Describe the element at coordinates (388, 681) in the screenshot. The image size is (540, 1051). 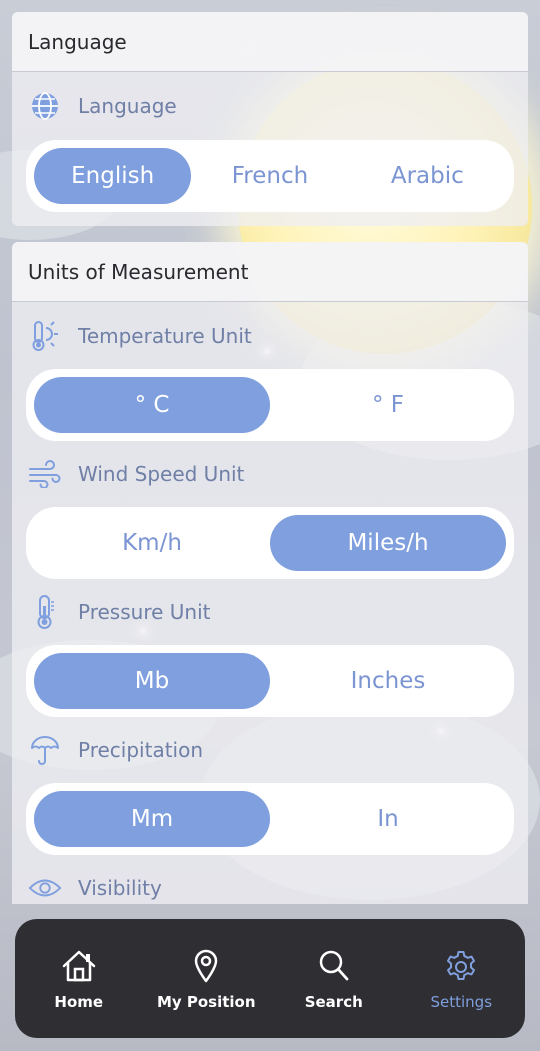
I see `pressure-option-inches: Inches` at that location.